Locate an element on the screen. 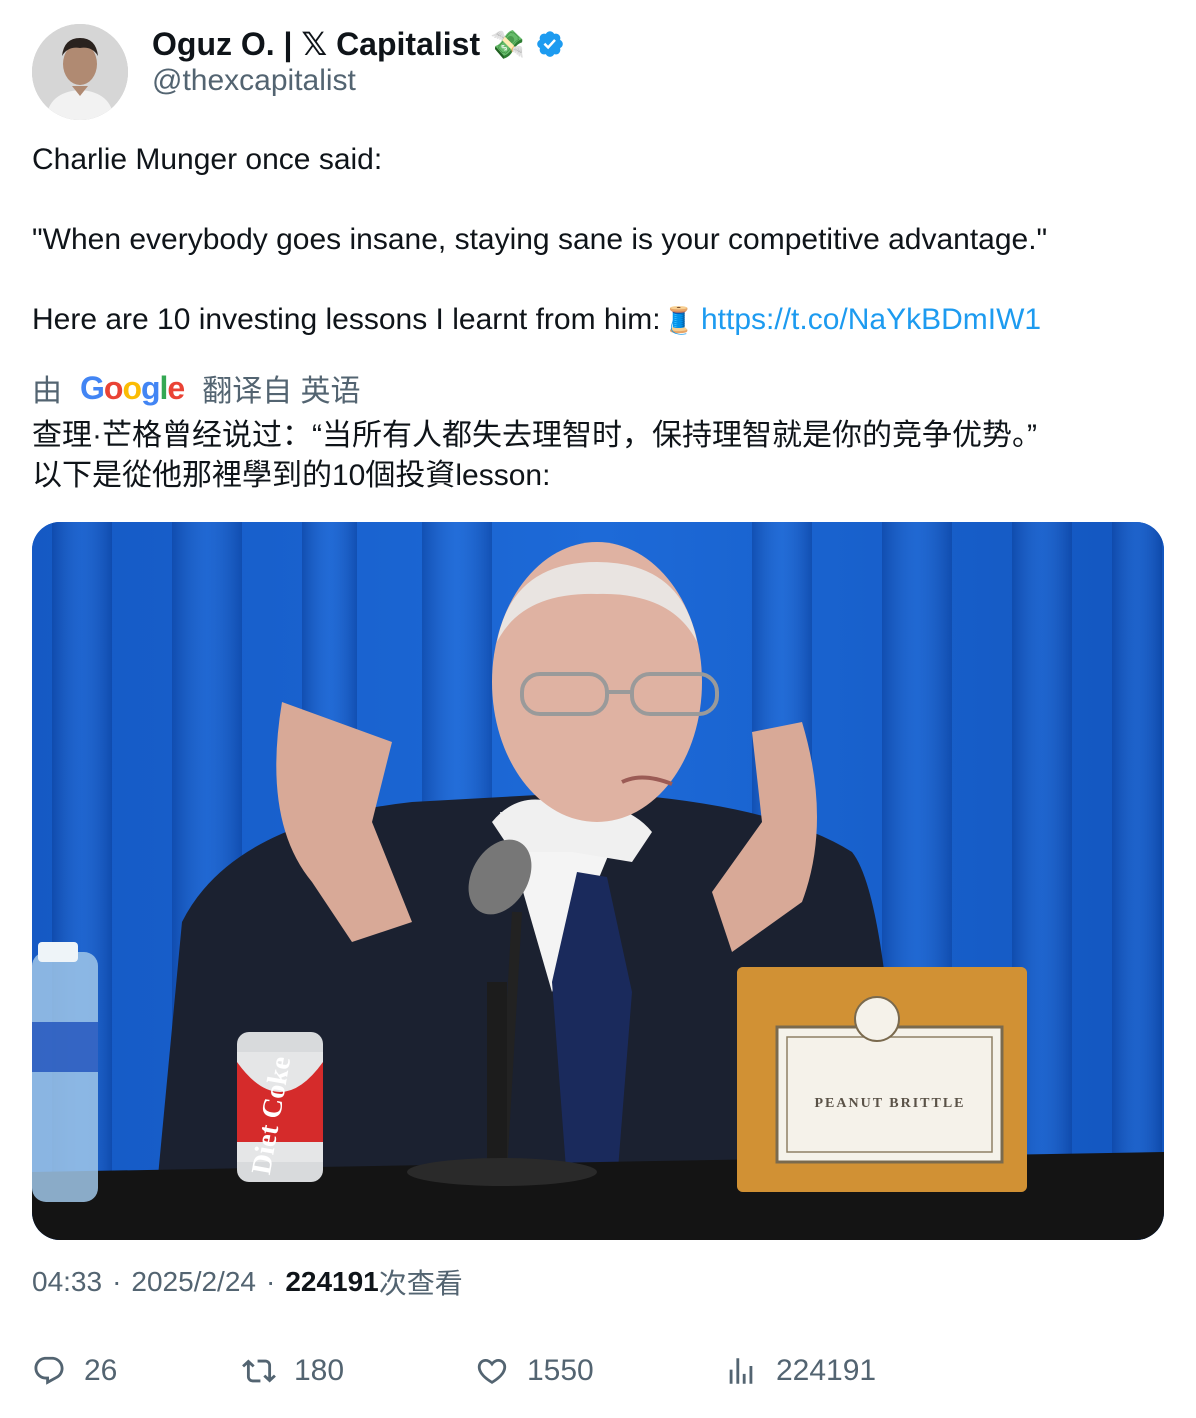 This screenshot has width=1196, height=1418. google-logo-letter: G is located at coordinates (92, 387).